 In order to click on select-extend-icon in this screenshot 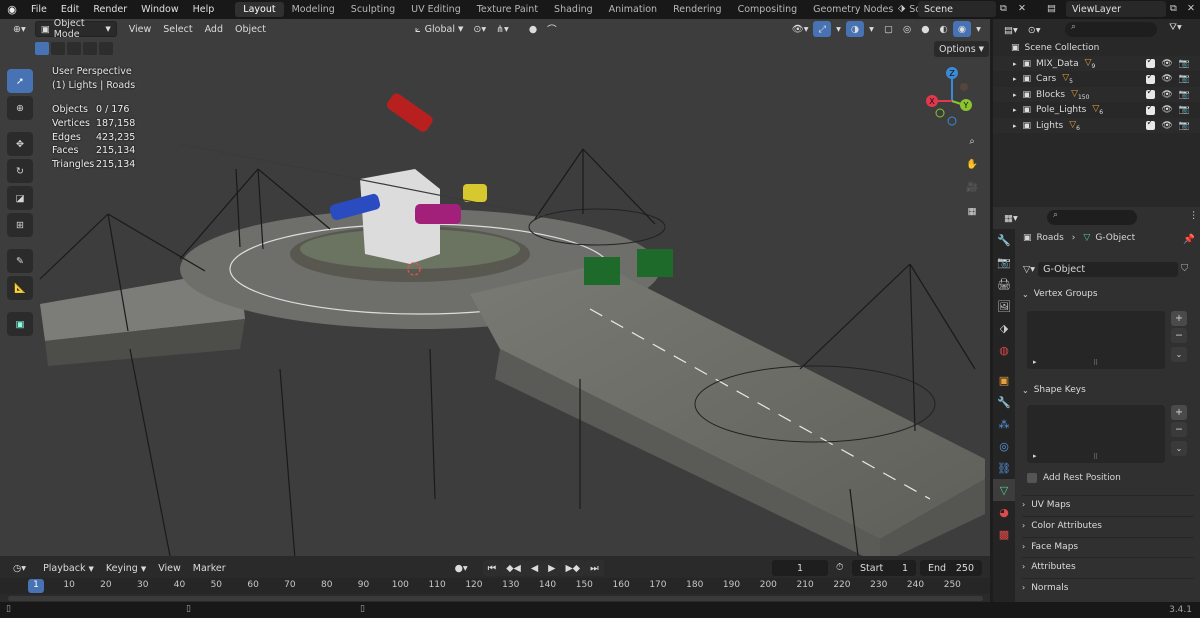, I will do `click(58, 48)`.